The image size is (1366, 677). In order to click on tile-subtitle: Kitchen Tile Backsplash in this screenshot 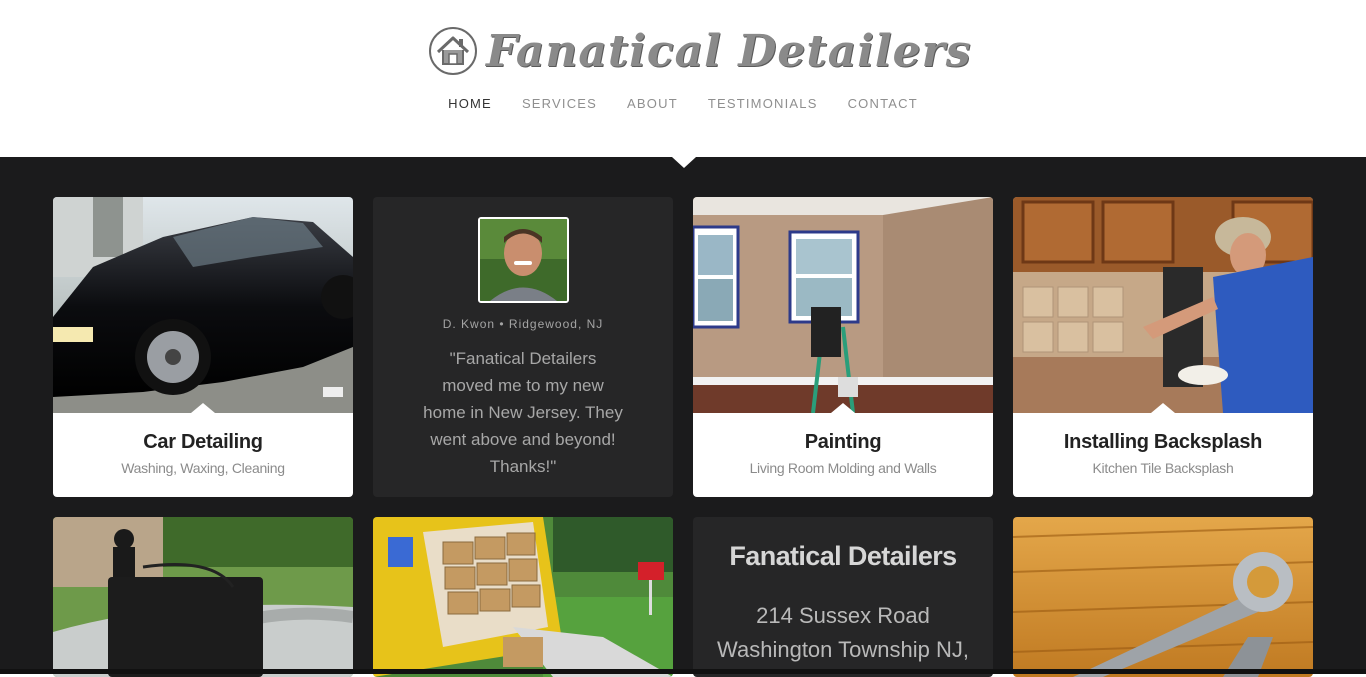, I will do `click(1163, 468)`.